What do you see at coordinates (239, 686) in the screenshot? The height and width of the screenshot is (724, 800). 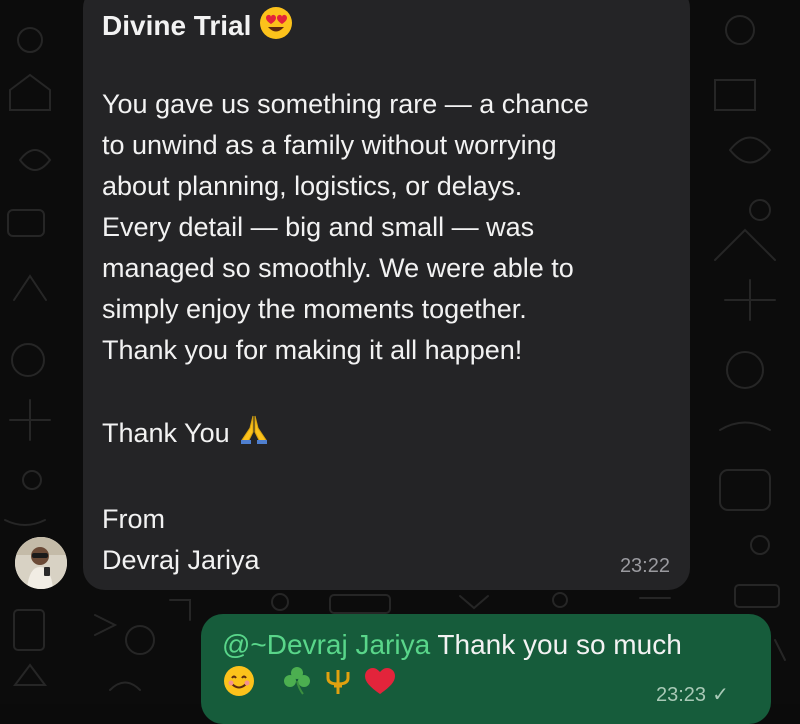 I see `smiling-face-emoji` at bounding box center [239, 686].